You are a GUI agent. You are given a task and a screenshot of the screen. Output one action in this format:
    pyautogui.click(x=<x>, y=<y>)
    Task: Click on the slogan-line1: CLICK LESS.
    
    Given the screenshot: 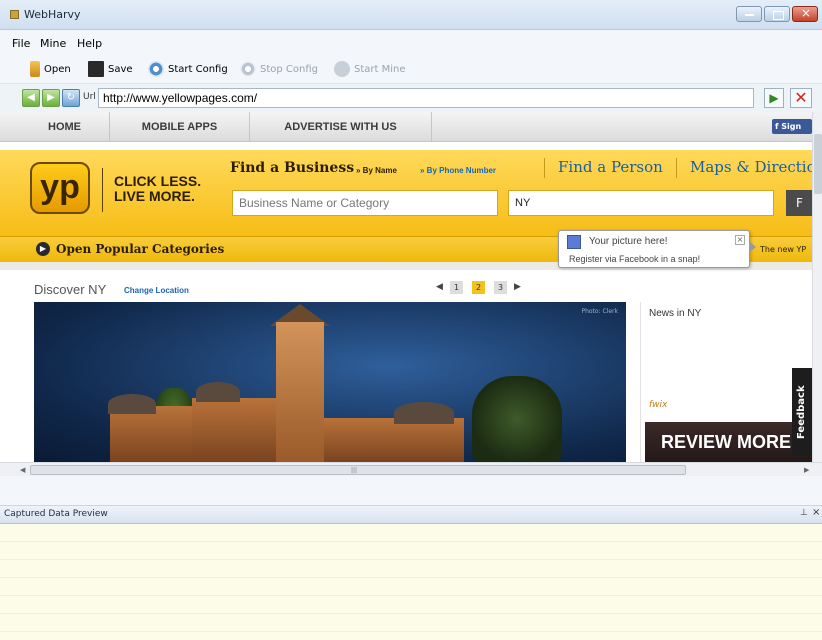 What is the action you would take?
    pyautogui.click(x=158, y=181)
    